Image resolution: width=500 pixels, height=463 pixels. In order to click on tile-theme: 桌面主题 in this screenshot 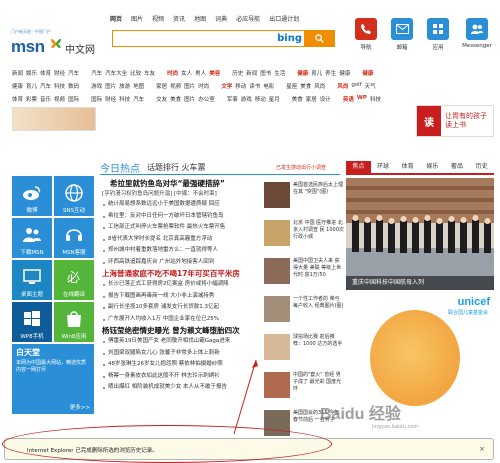, I will do `click(32, 280)`.